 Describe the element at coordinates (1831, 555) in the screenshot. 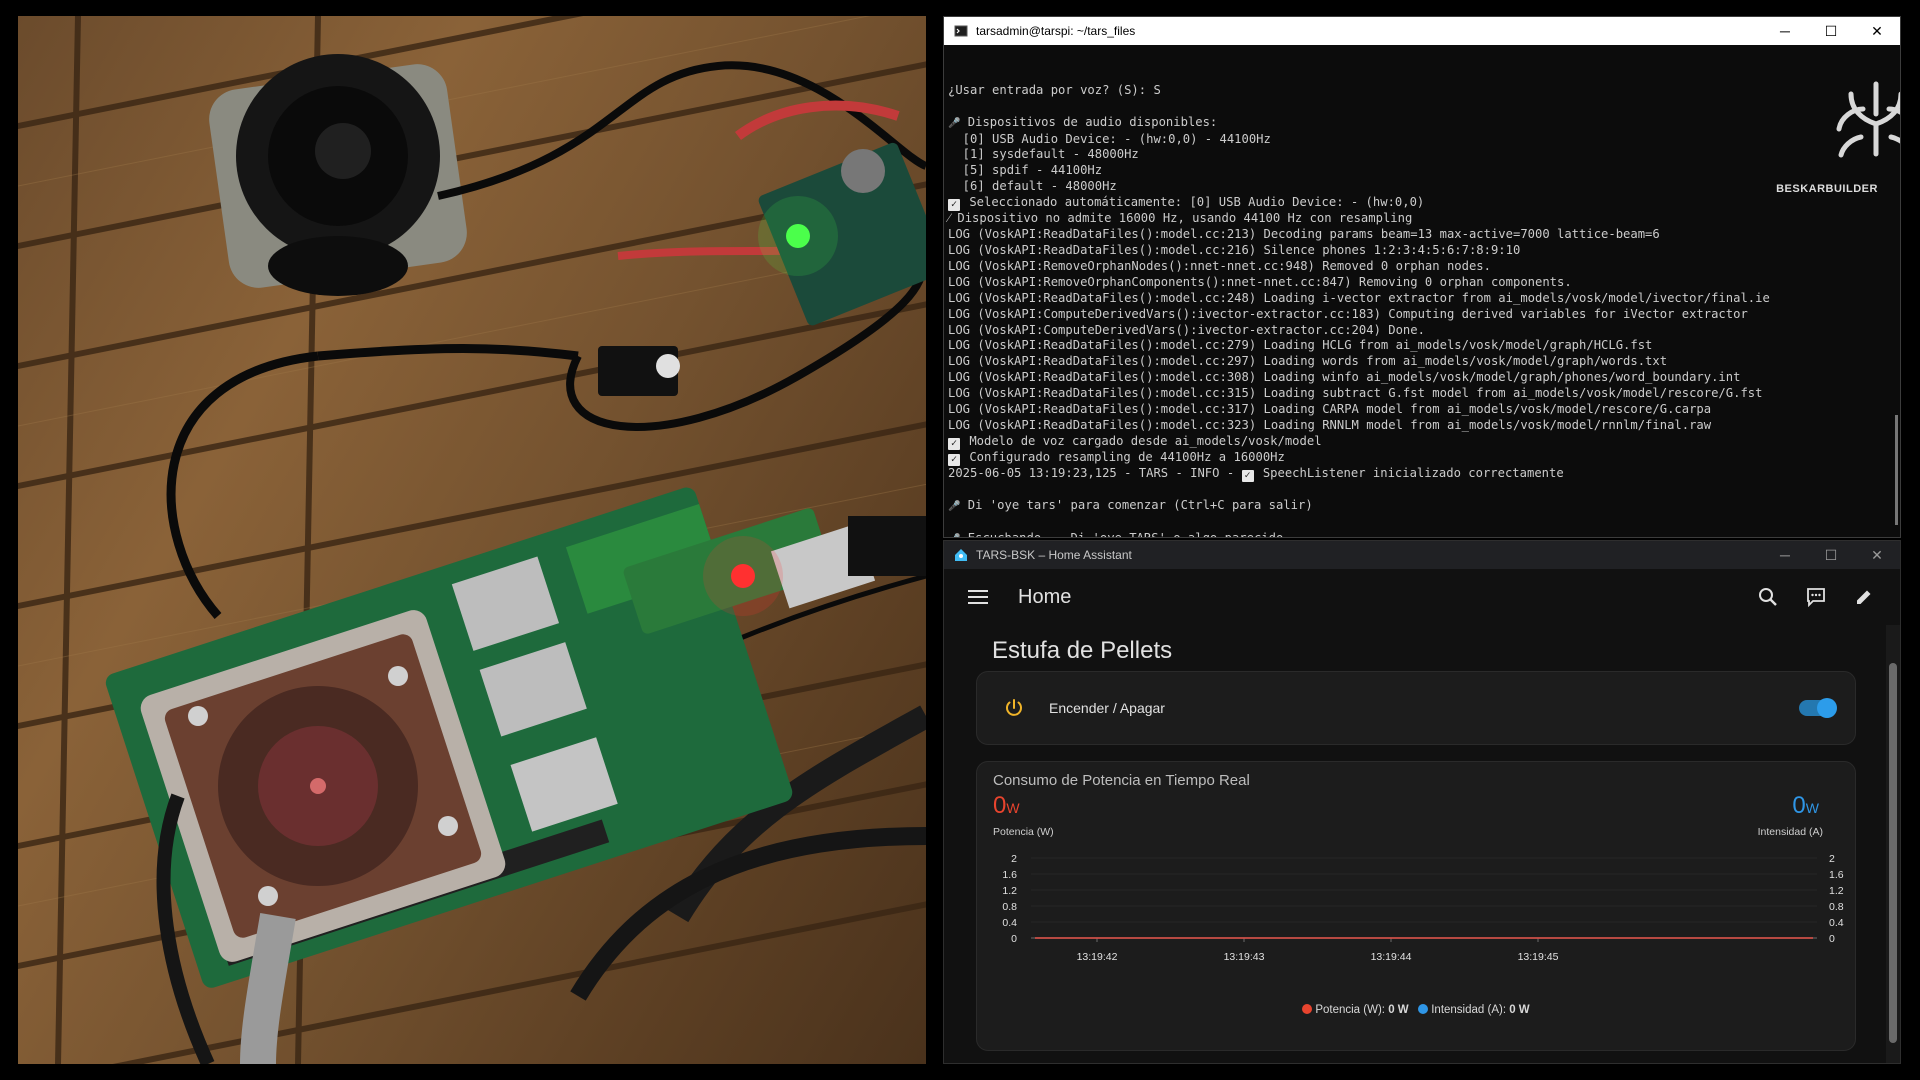

I see `ha-maximize-button: ☐` at that location.